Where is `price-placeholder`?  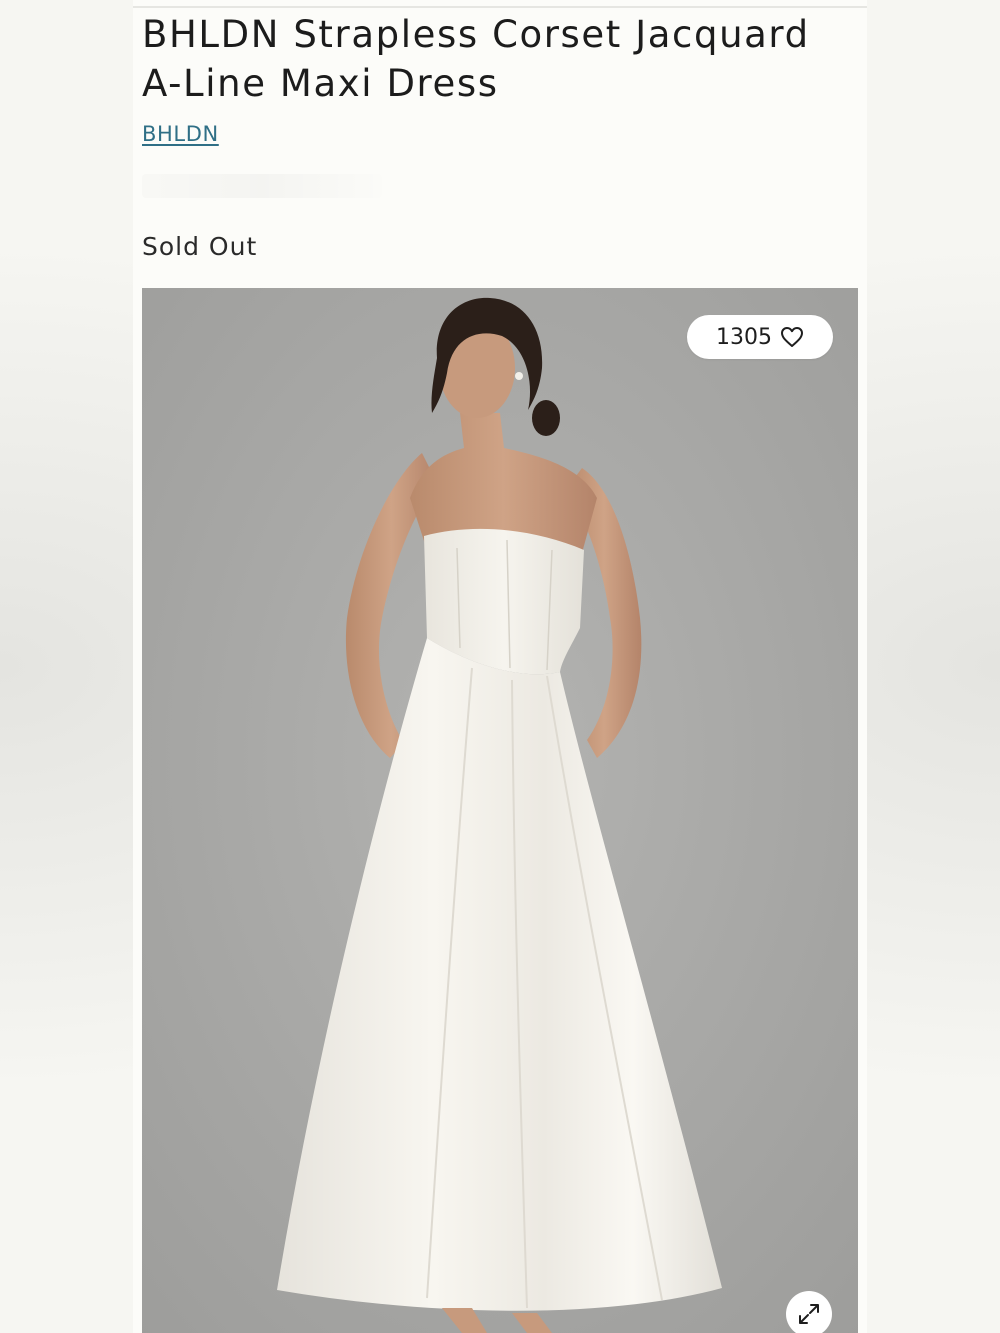
price-placeholder is located at coordinates (262, 186).